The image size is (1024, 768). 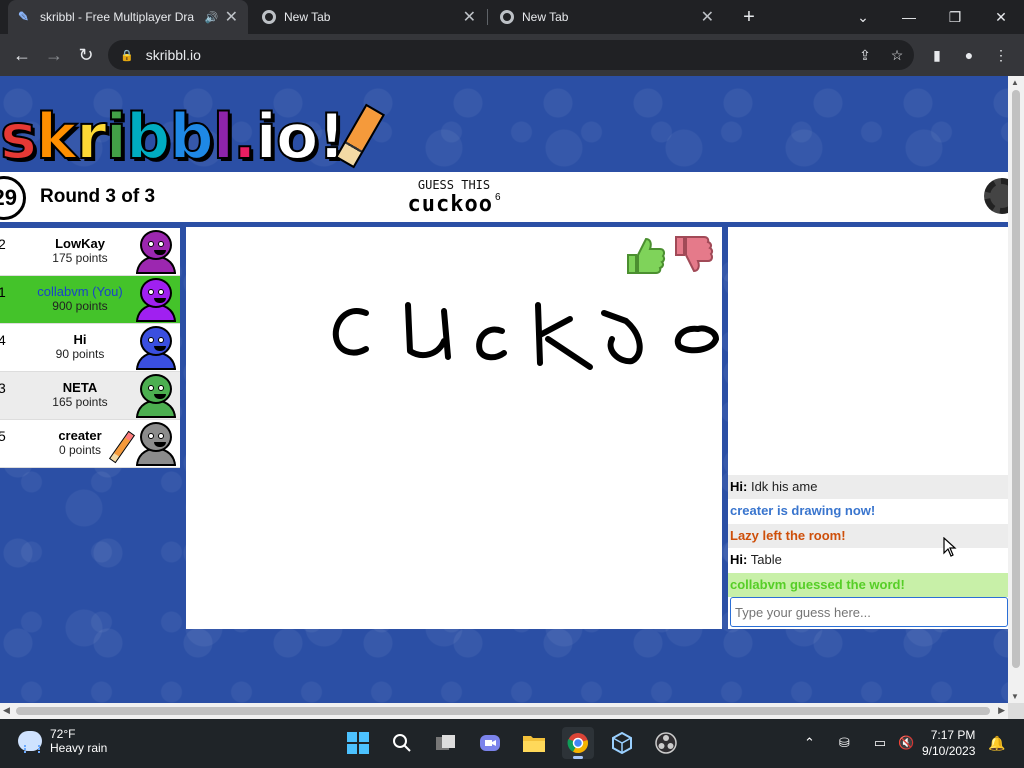 What do you see at coordinates (266, 136) in the screenshot?
I see `logo-letter: i` at bounding box center [266, 136].